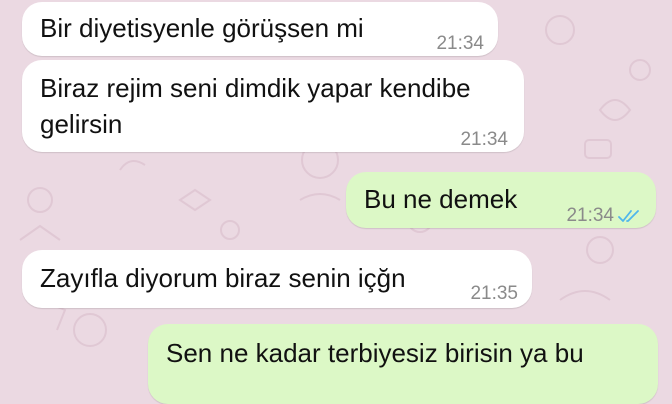 This screenshot has height=404, width=672. I want to click on message-text: Bu ne demek, so click(441, 199).